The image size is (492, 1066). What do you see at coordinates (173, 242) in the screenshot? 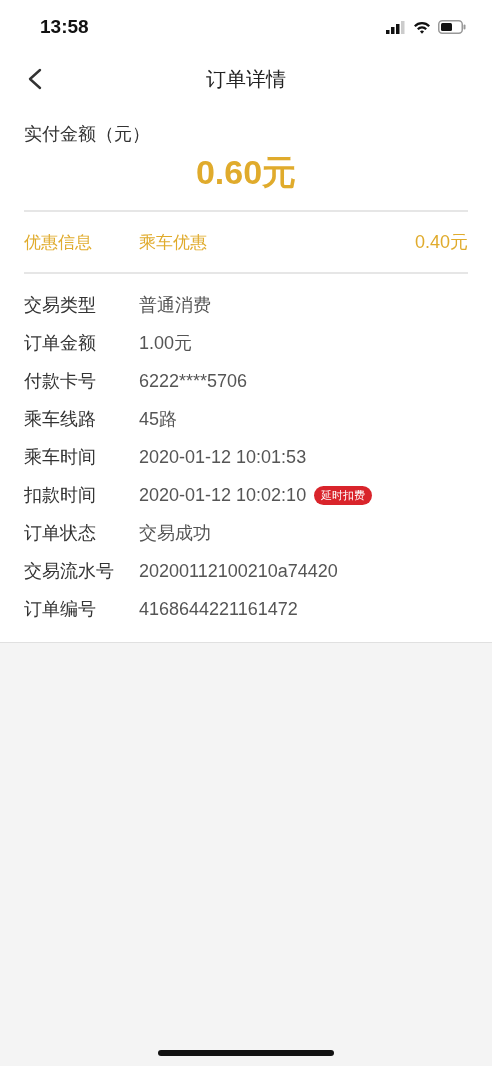
I see `discount-name: 乘车优惠` at bounding box center [173, 242].